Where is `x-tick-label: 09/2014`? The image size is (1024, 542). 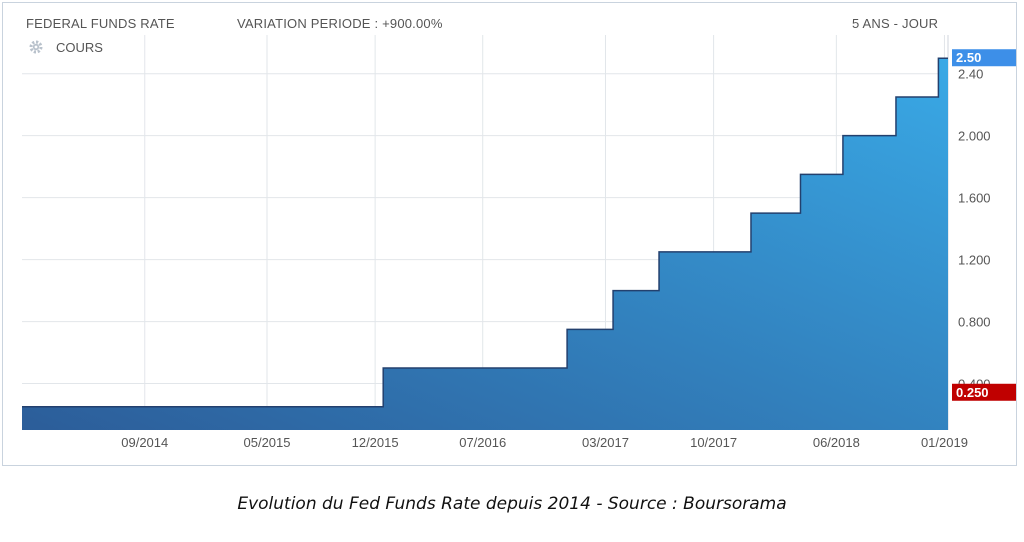 x-tick-label: 09/2014 is located at coordinates (144, 442).